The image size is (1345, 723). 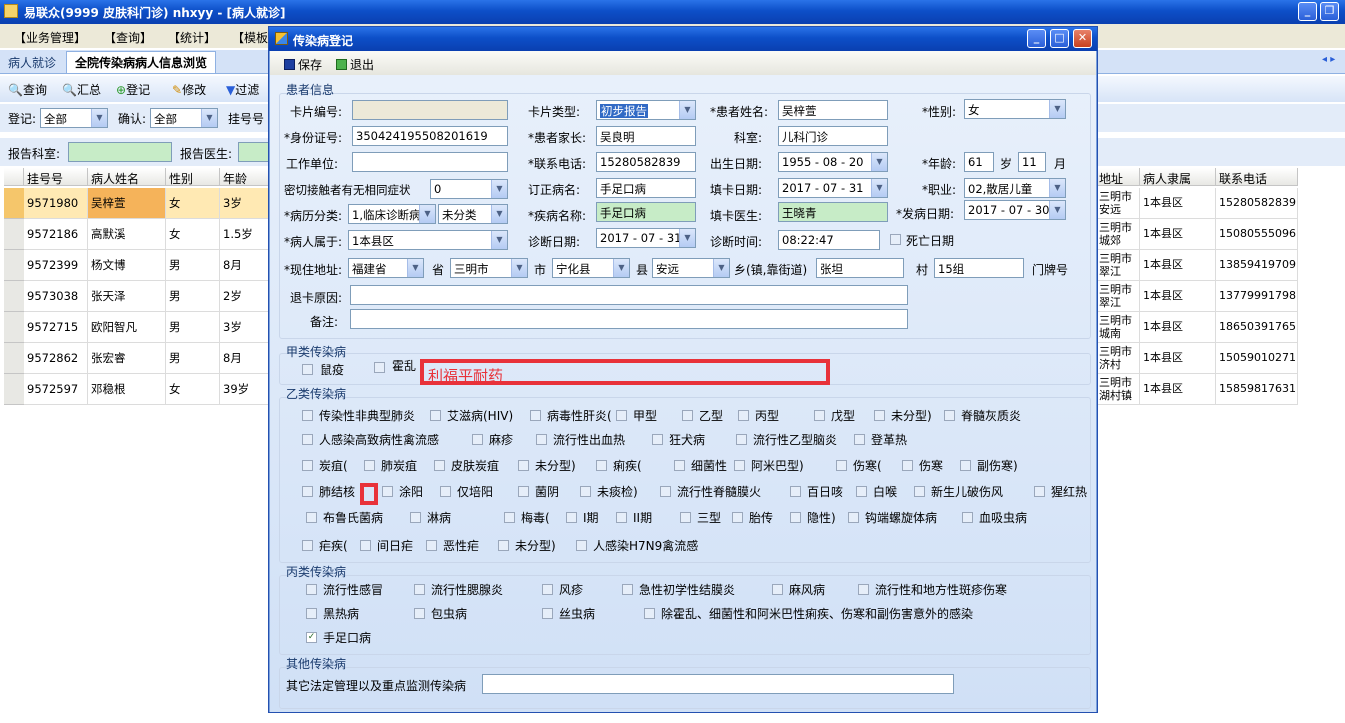 I want to click on work-input, so click(x=430, y=162).